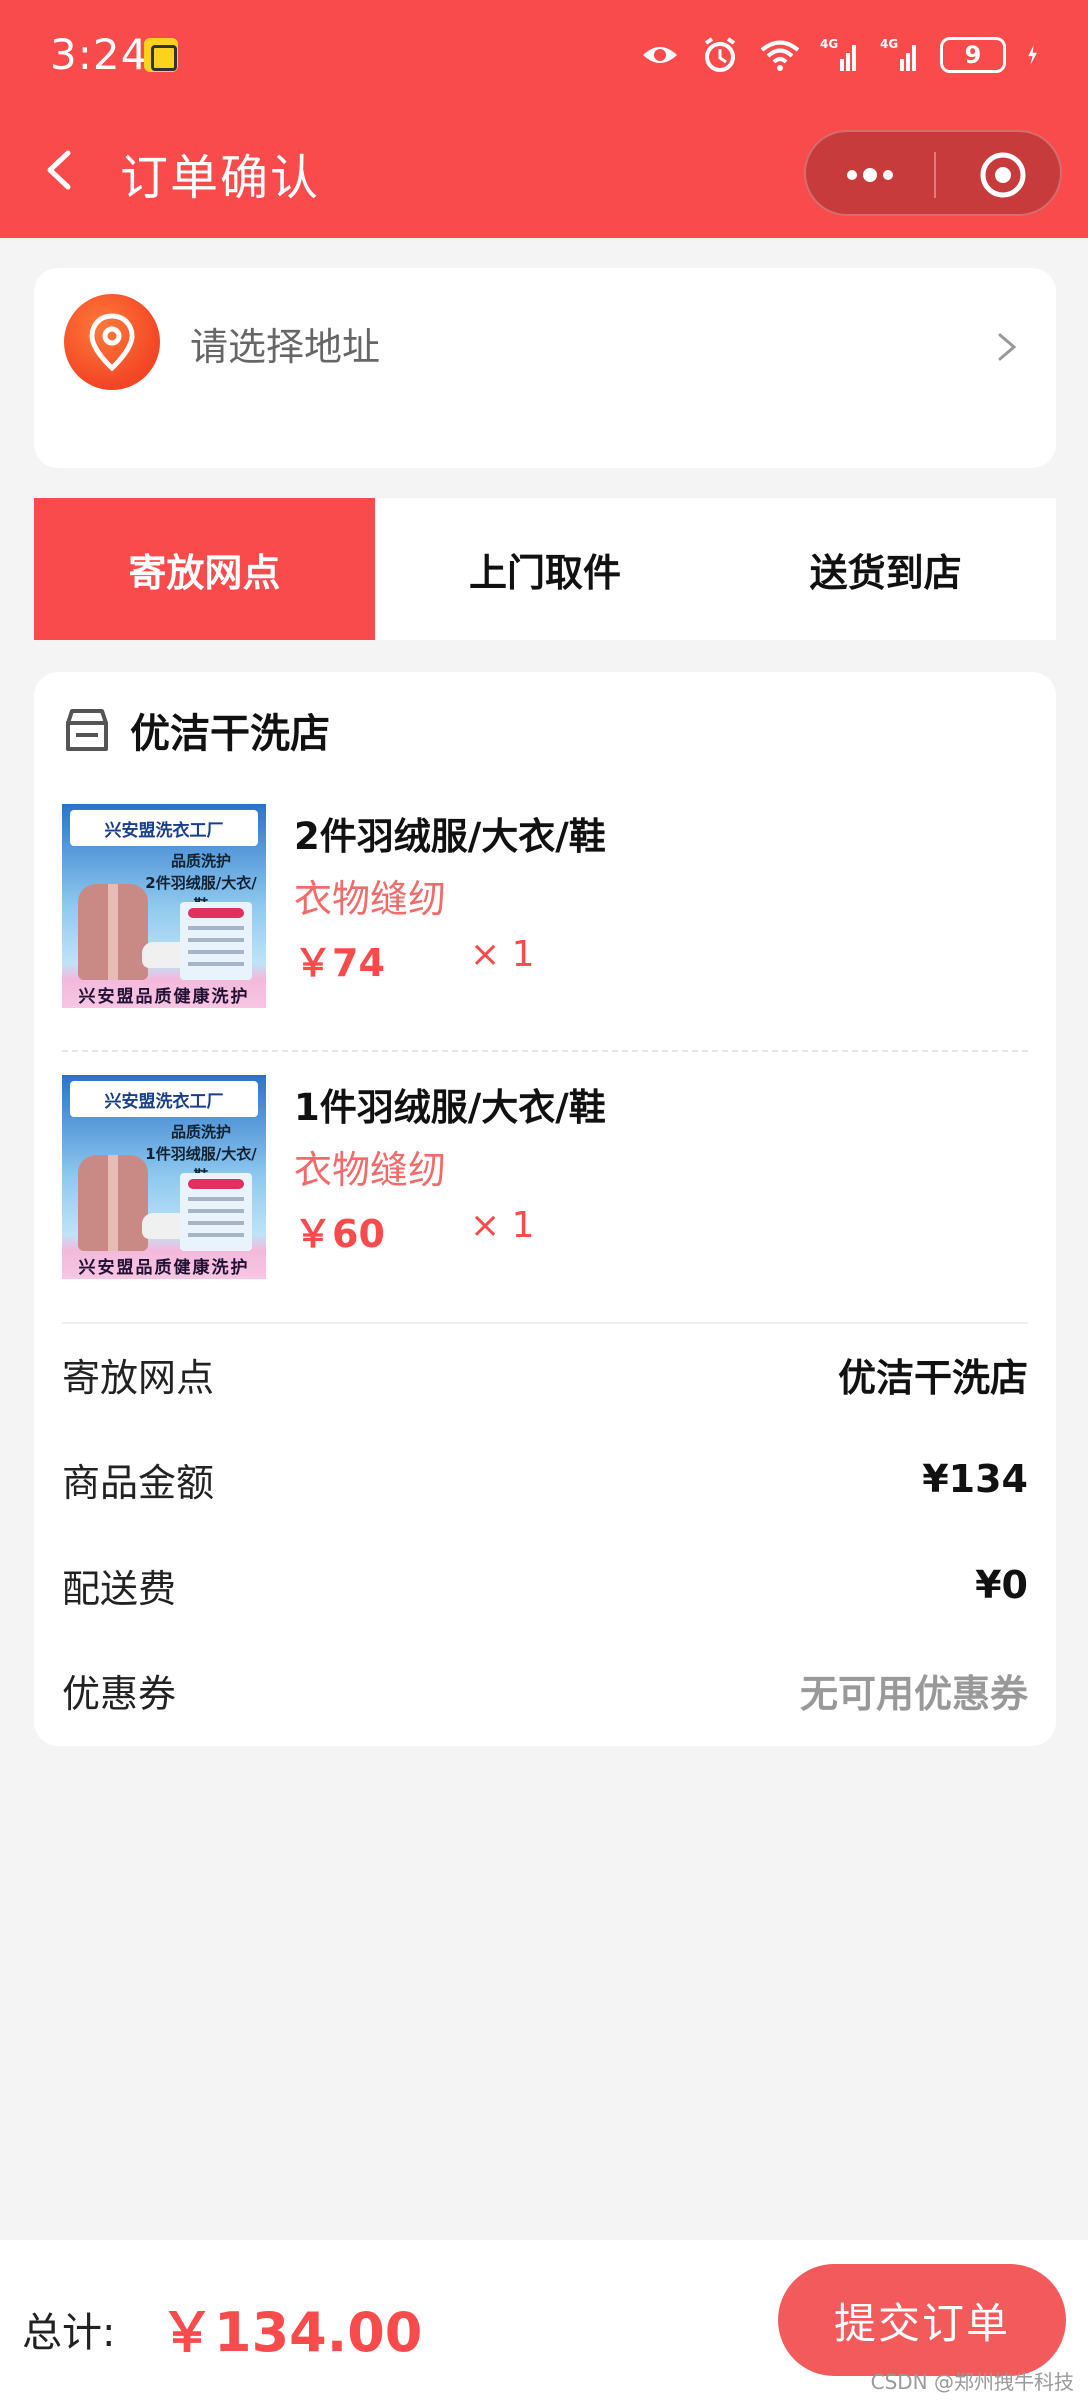 Image resolution: width=1088 pixels, height=2400 pixels. What do you see at coordinates (780, 55) in the screenshot?
I see `wifi-icon` at bounding box center [780, 55].